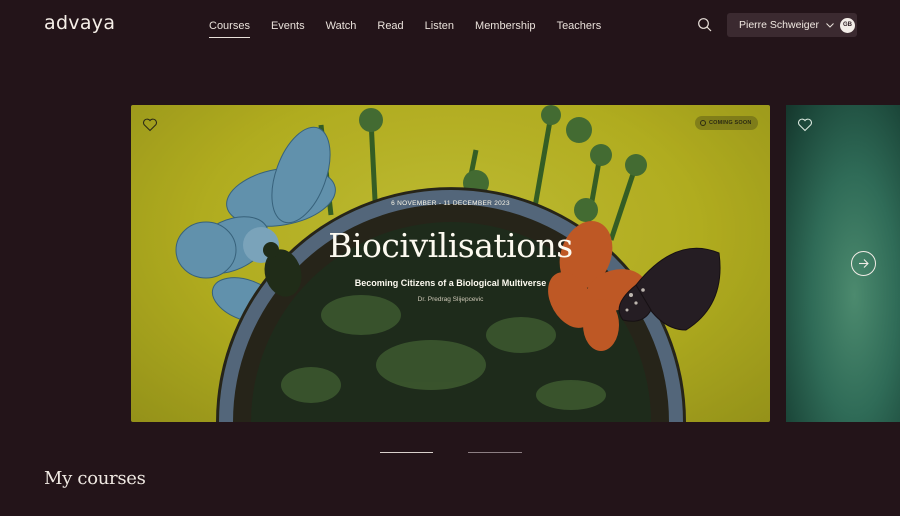 This screenshot has width=900, height=516. What do you see at coordinates (288, 26) in the screenshot?
I see `nav-events: Events` at bounding box center [288, 26].